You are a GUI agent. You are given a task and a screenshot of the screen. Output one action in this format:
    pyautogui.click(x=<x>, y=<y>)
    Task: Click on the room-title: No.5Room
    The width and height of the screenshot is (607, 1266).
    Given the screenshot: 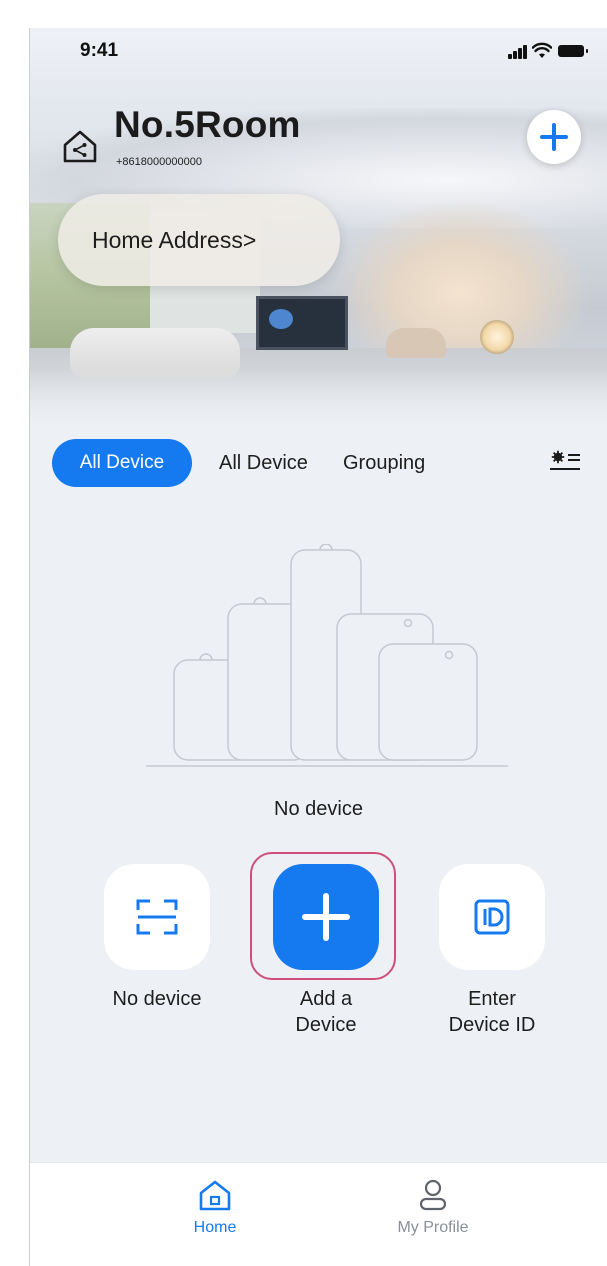 What is the action you would take?
    pyautogui.click(x=207, y=124)
    